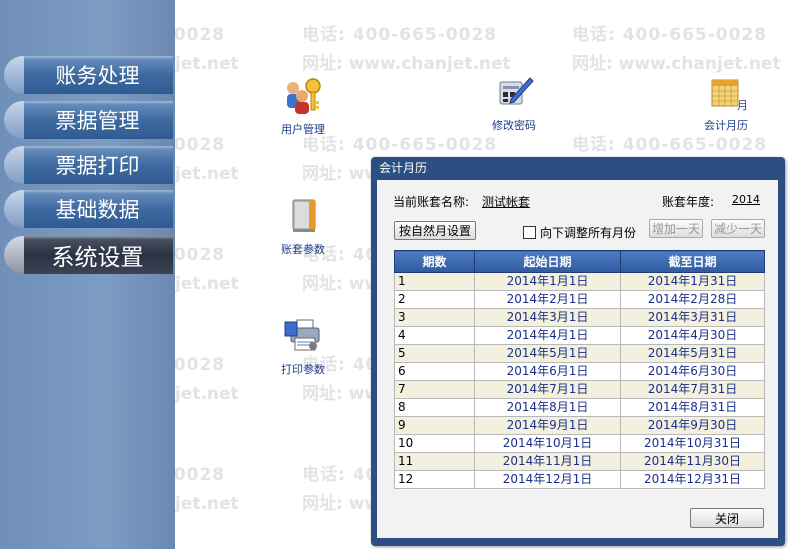 This screenshot has height=549, width=792. What do you see at coordinates (403, 168) in the screenshot?
I see `dialog-title: 会计月历` at bounding box center [403, 168].